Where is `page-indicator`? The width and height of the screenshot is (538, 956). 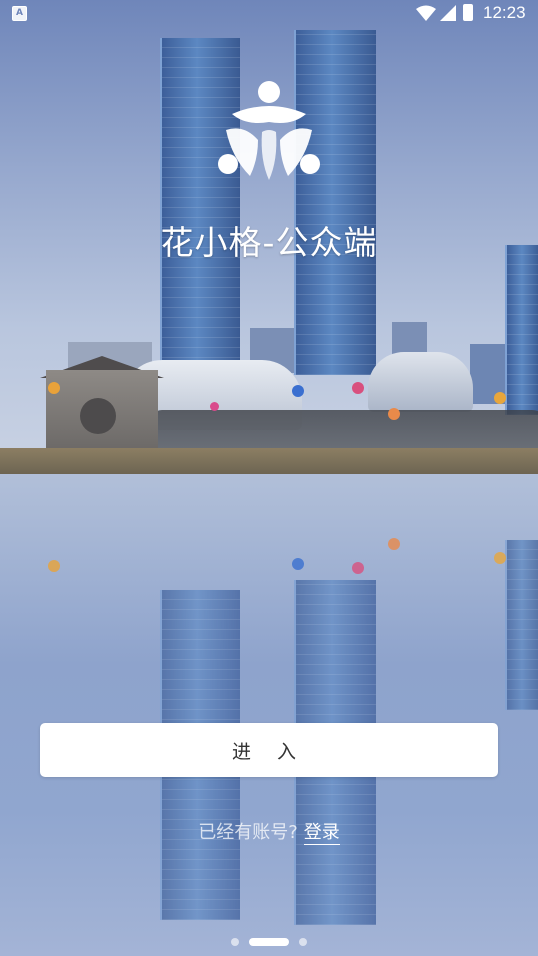
page-indicator is located at coordinates (269, 942).